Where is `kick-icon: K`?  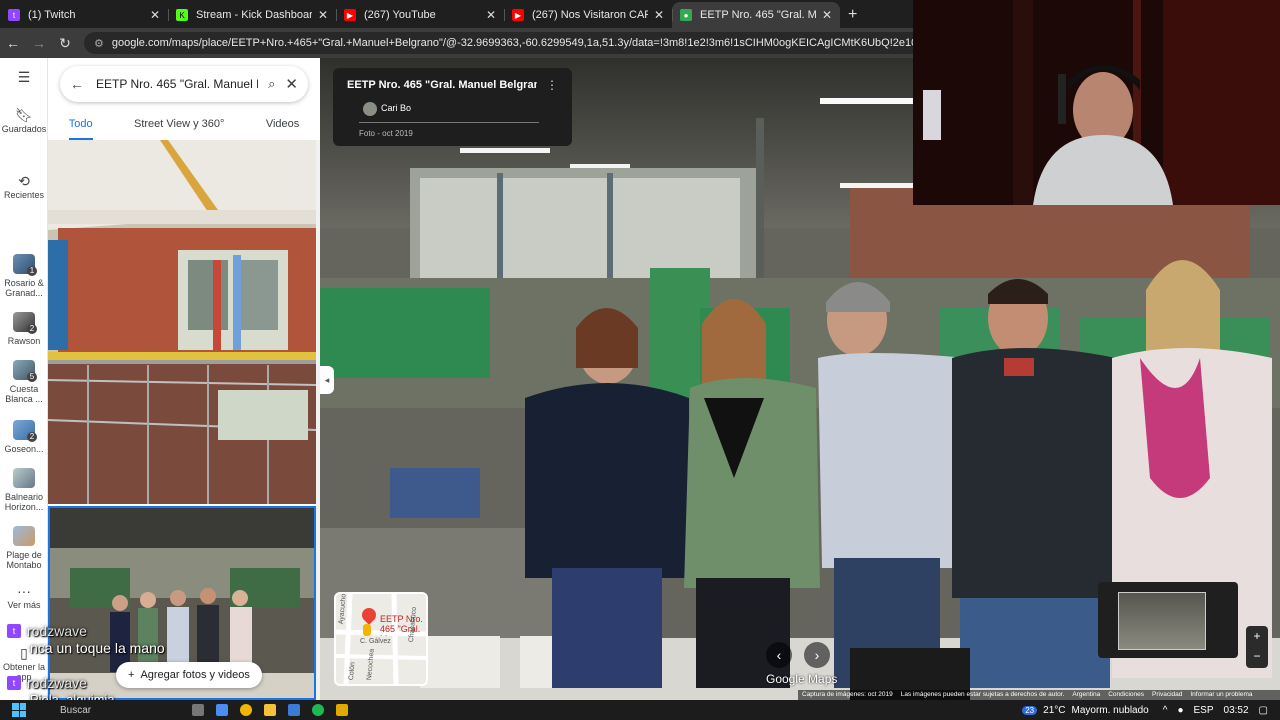 kick-icon: K is located at coordinates (182, 15).